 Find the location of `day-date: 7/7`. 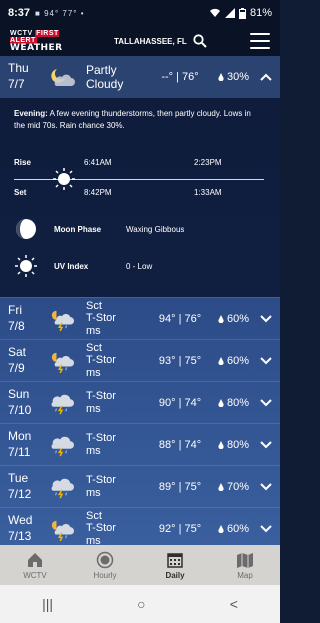

day-date: 7/7 is located at coordinates (16, 84).